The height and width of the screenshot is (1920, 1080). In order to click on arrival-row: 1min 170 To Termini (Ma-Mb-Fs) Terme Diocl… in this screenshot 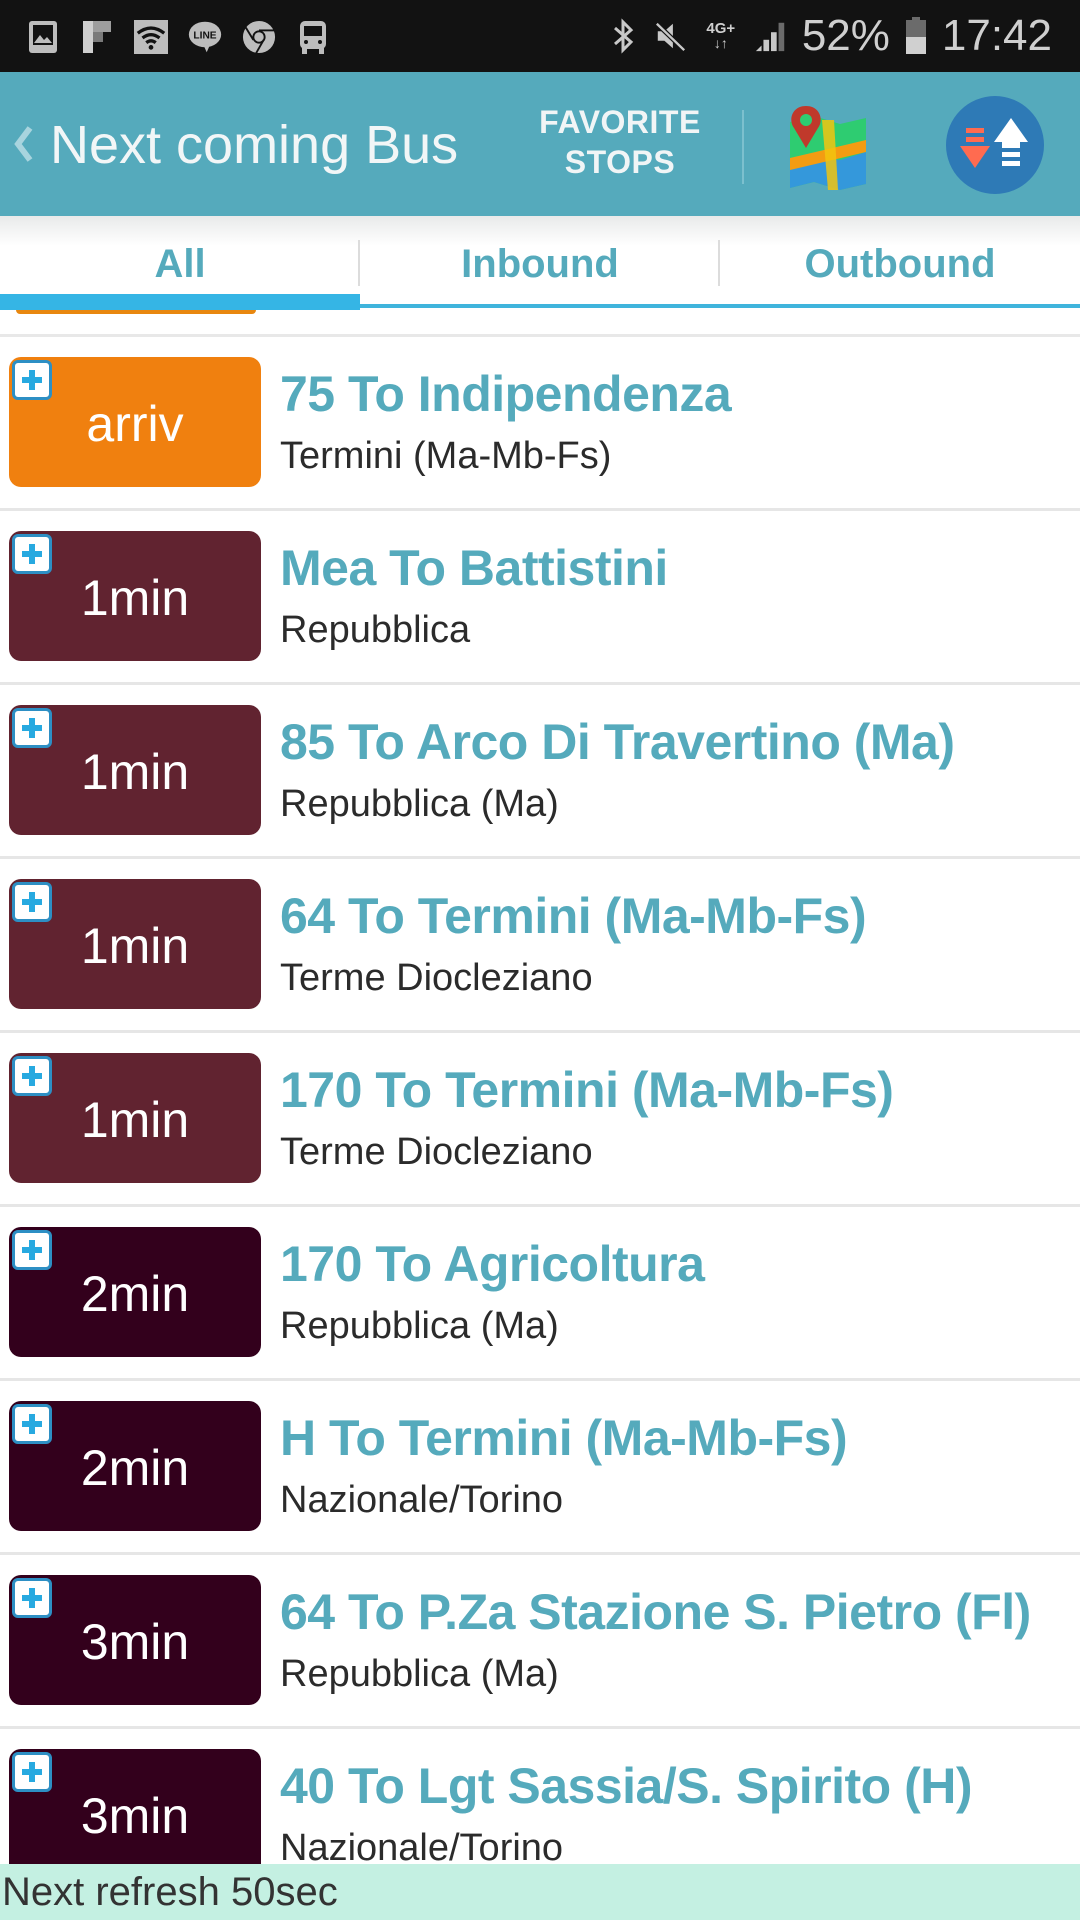, I will do `click(540, 1120)`.